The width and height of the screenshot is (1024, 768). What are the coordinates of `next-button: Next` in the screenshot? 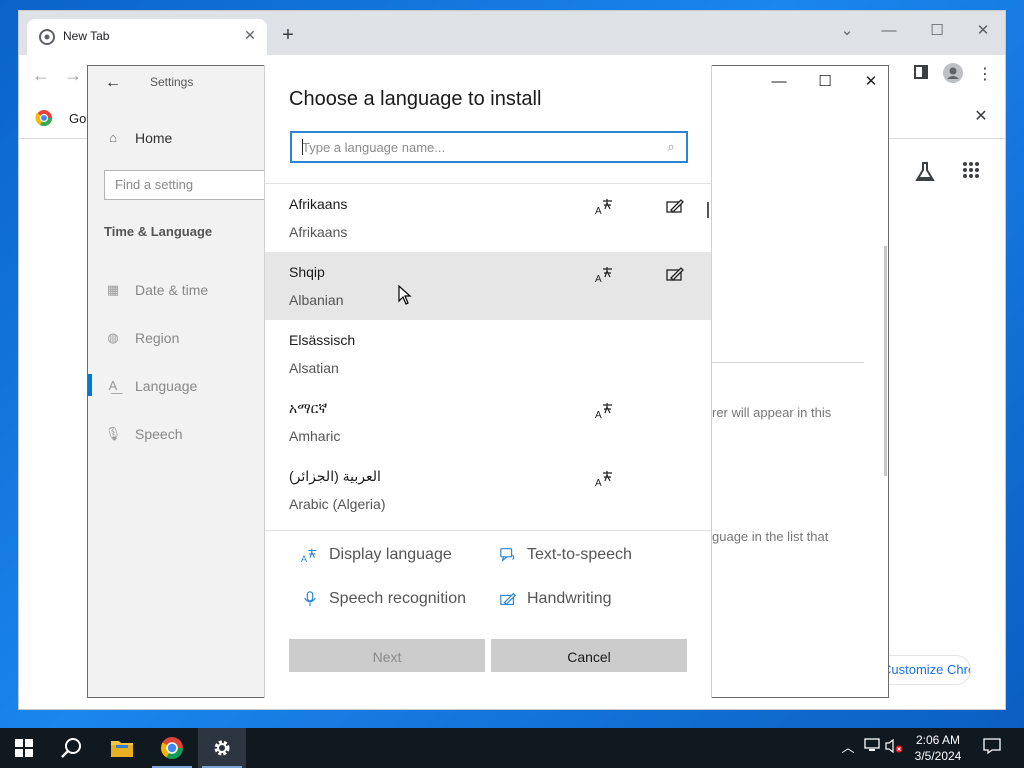 It's located at (387, 655).